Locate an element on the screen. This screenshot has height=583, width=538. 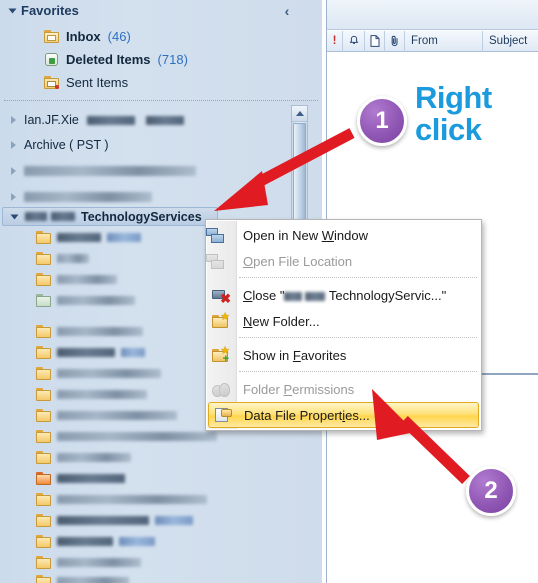
menu-label-close-data-file: Close " TechnologyServic..." is located at coordinates (345, 295).